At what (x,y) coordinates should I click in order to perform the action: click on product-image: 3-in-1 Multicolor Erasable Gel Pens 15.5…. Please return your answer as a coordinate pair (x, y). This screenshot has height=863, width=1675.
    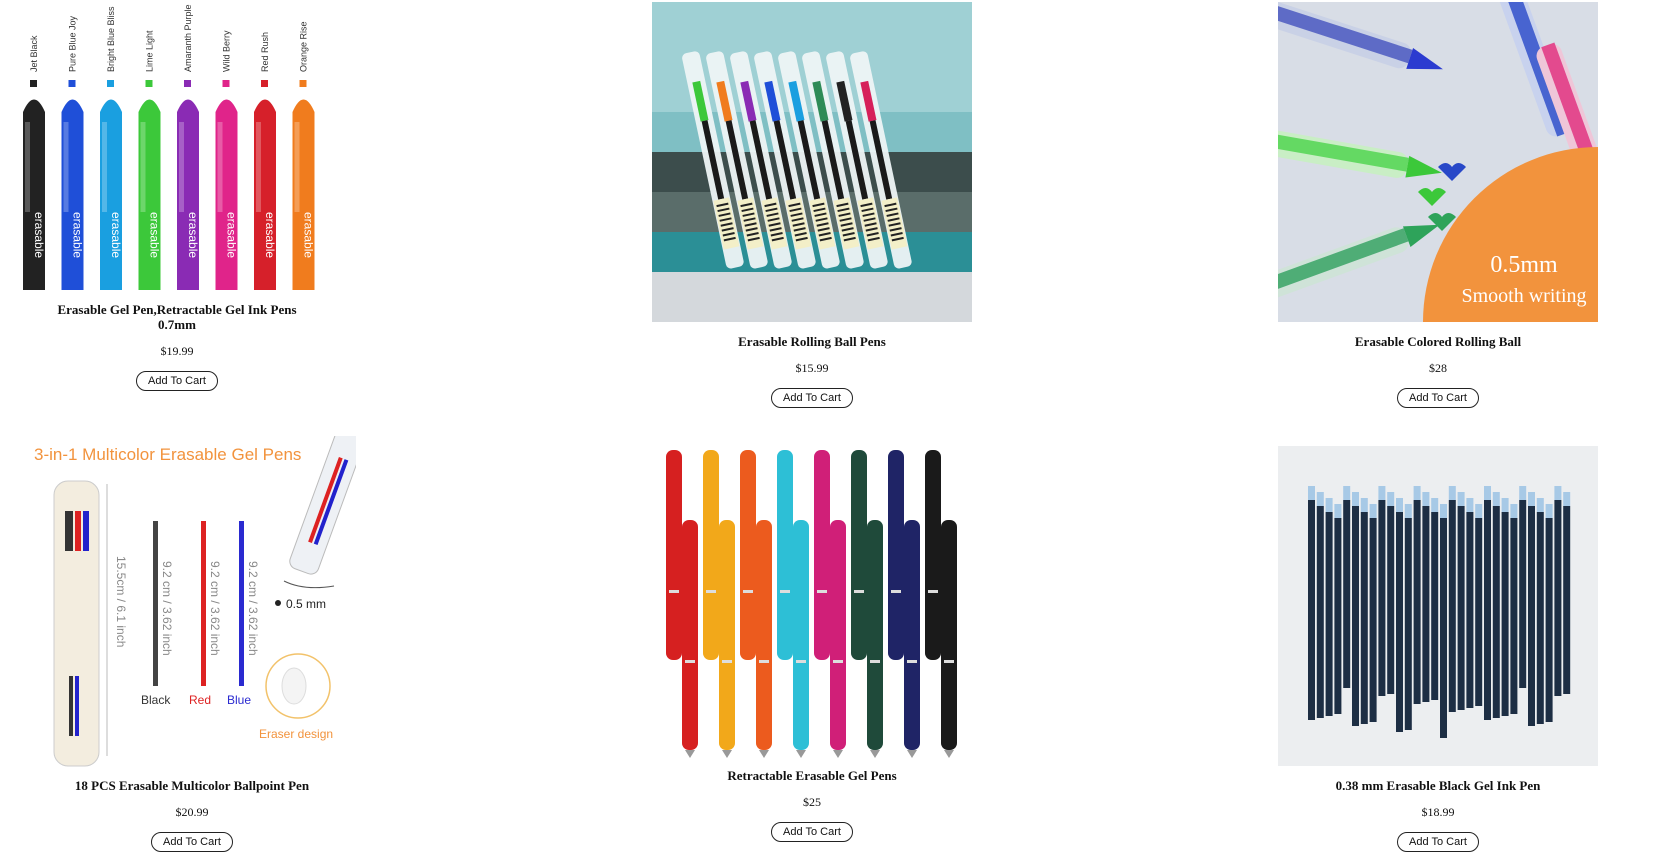
    Looking at the image, I should click on (192, 603).